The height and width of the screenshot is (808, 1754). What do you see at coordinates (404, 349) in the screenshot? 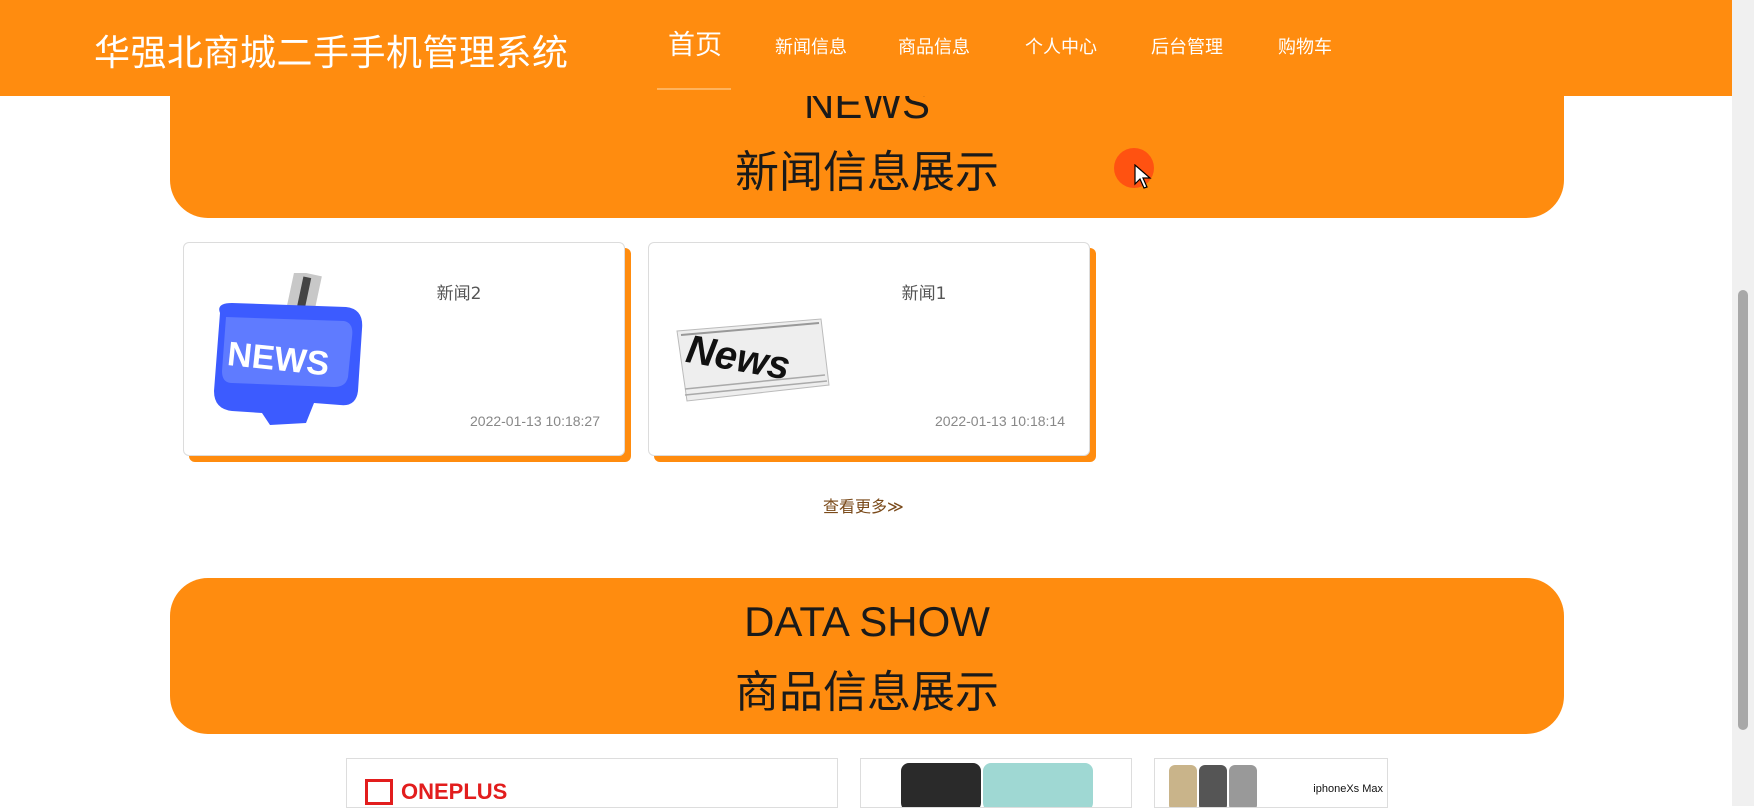
I see `news-card: NEWS 新闻2 2022-01-13 10:18:27` at bounding box center [404, 349].